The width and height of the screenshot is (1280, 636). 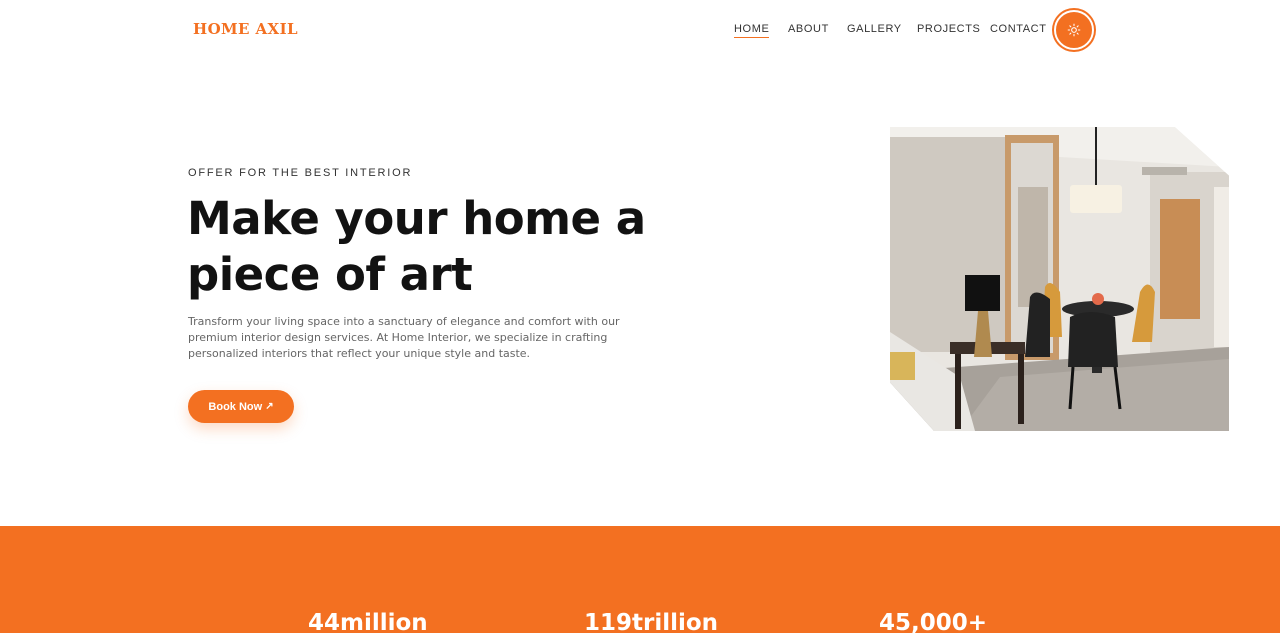 What do you see at coordinates (416, 246) in the screenshot?
I see `hero-title: Make your home a piece of art` at bounding box center [416, 246].